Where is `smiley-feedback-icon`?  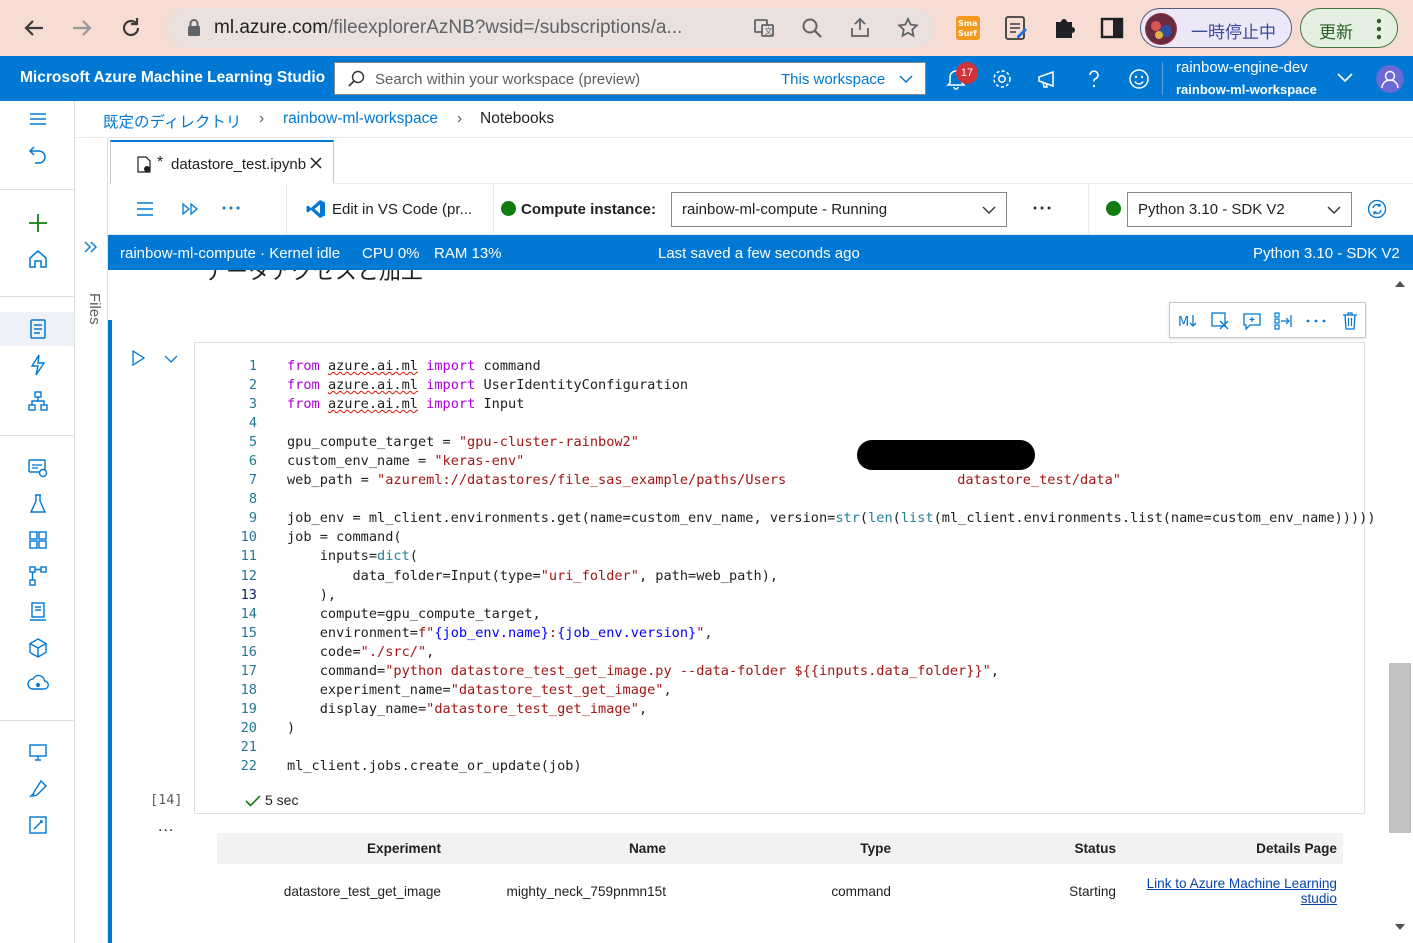 smiley-feedback-icon is located at coordinates (1139, 79).